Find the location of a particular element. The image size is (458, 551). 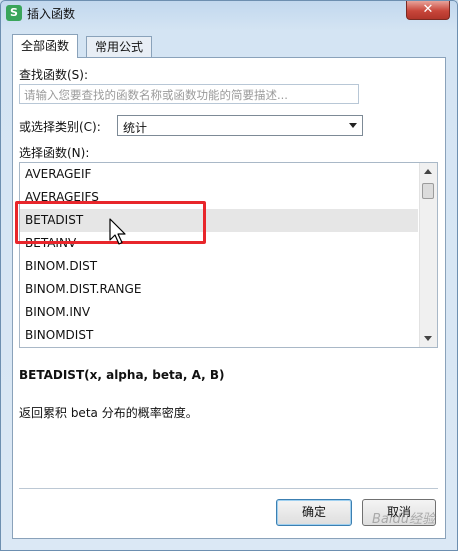

function-syntax: BETADIST(x, alpha, beta, A, B) is located at coordinates (122, 375).